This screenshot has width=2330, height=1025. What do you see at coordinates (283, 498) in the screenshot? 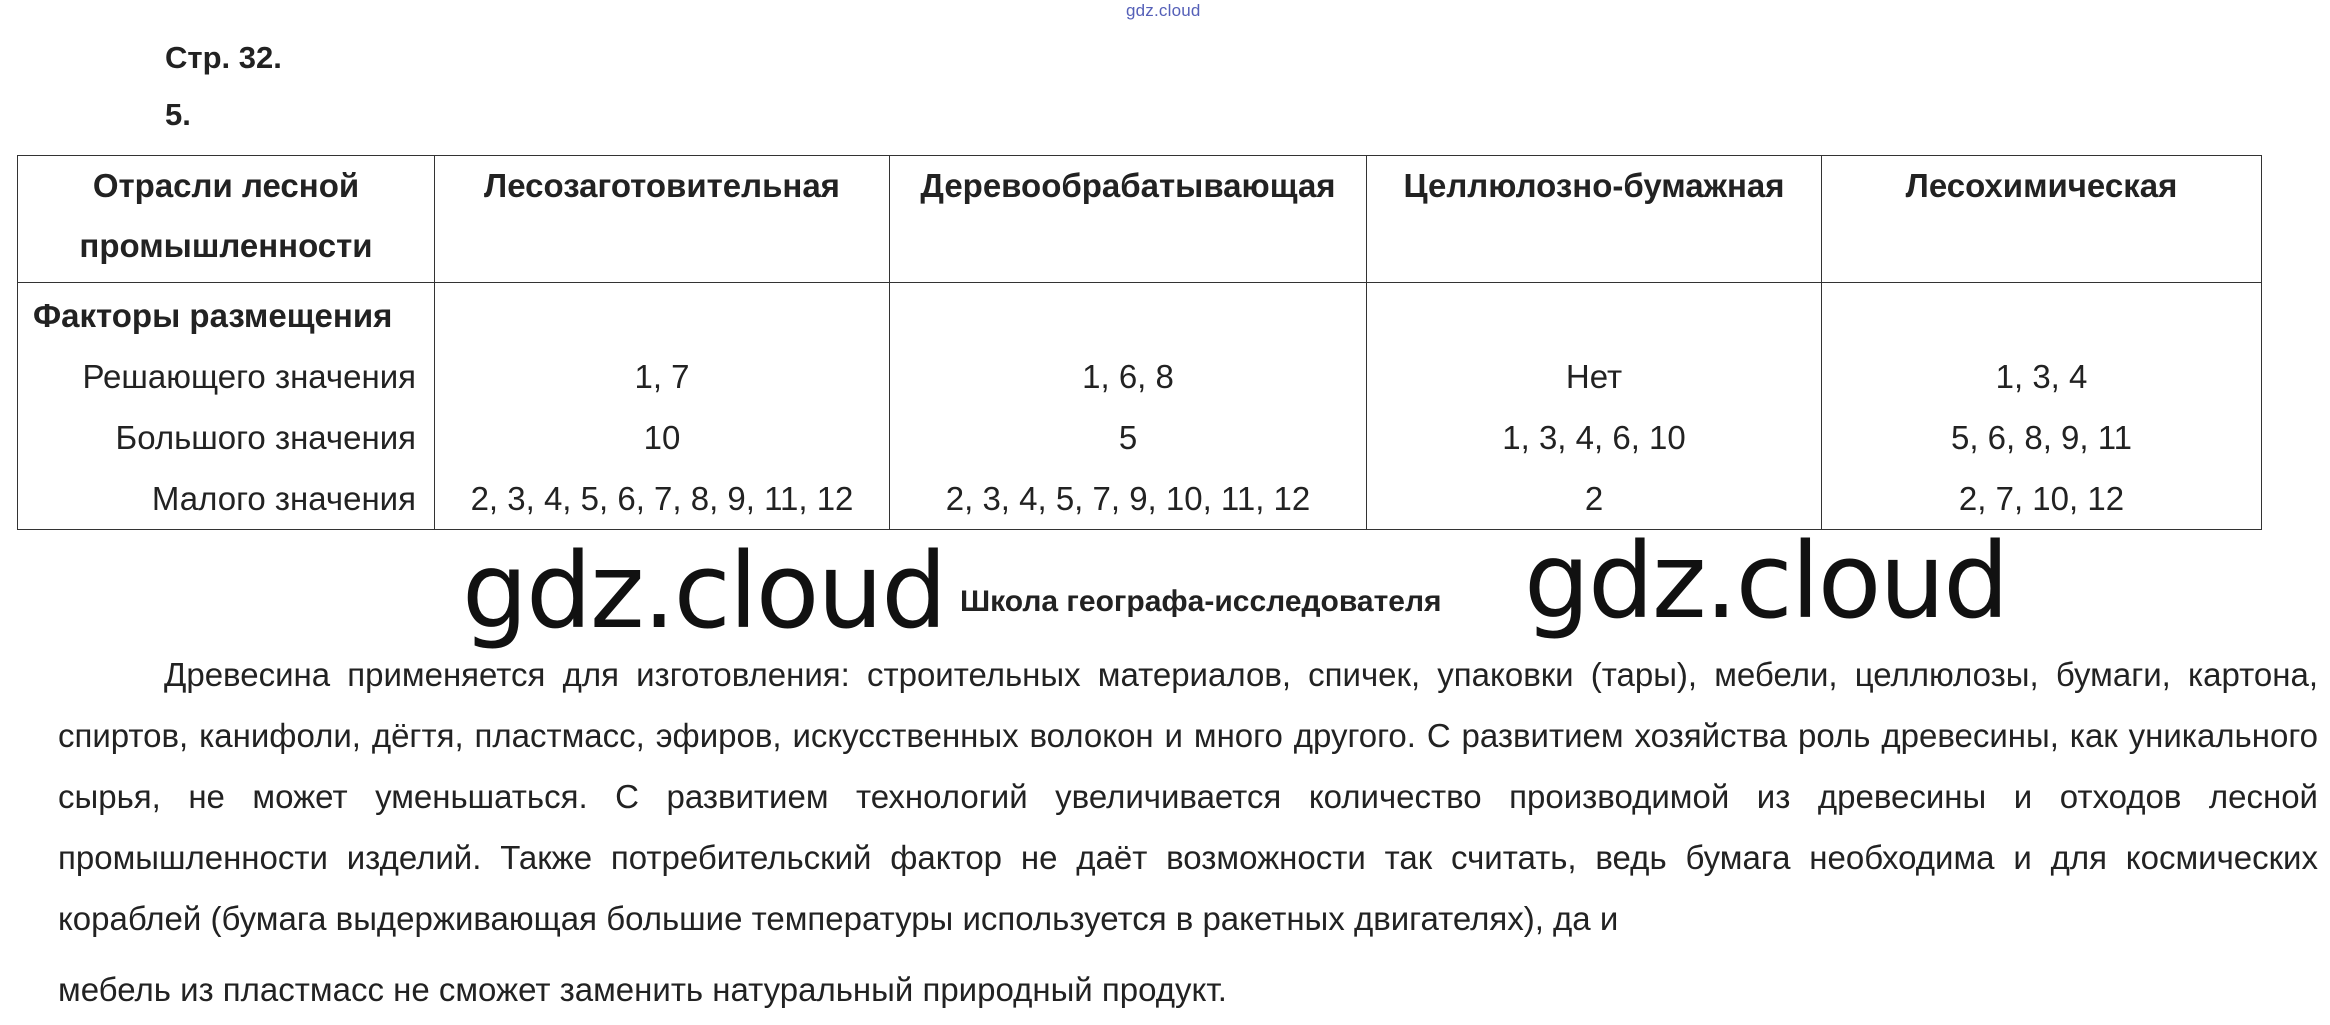
I see `row-label: Малого значения` at bounding box center [283, 498].